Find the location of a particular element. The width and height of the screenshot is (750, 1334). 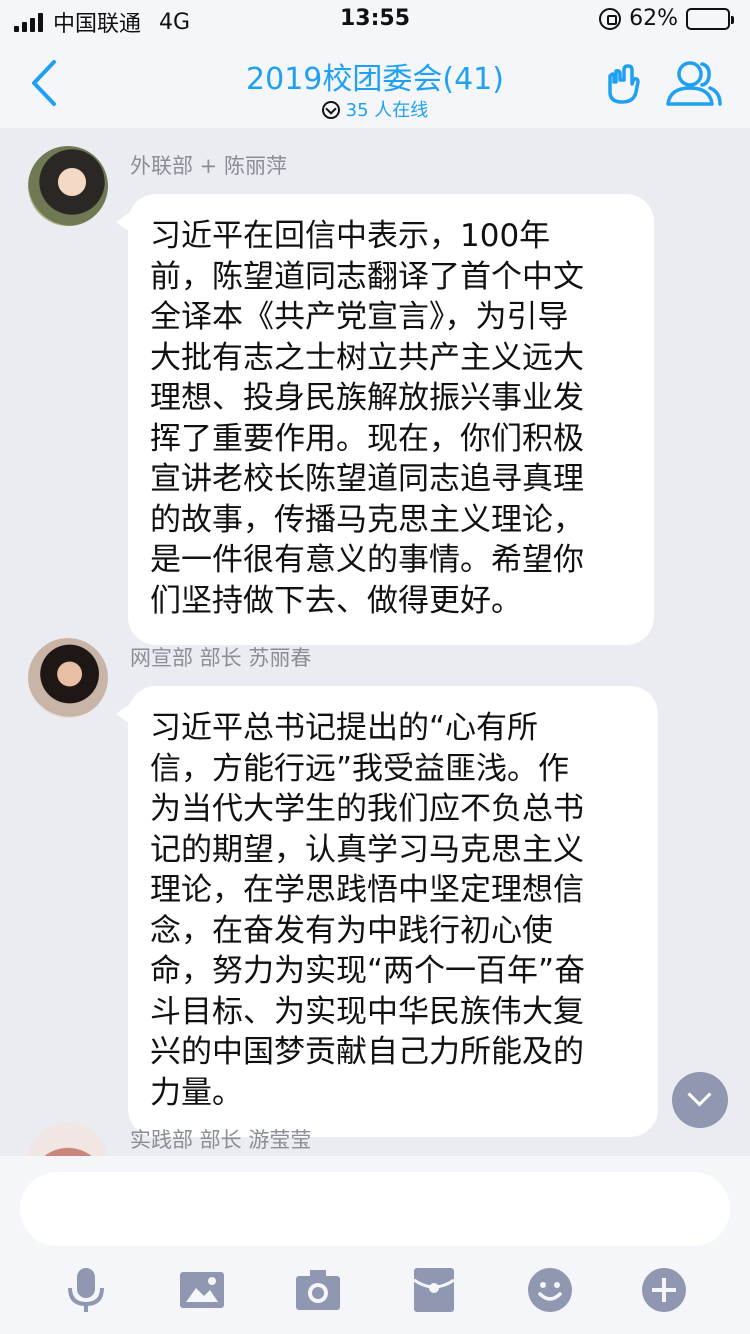

network-type: 4G is located at coordinates (175, 22).